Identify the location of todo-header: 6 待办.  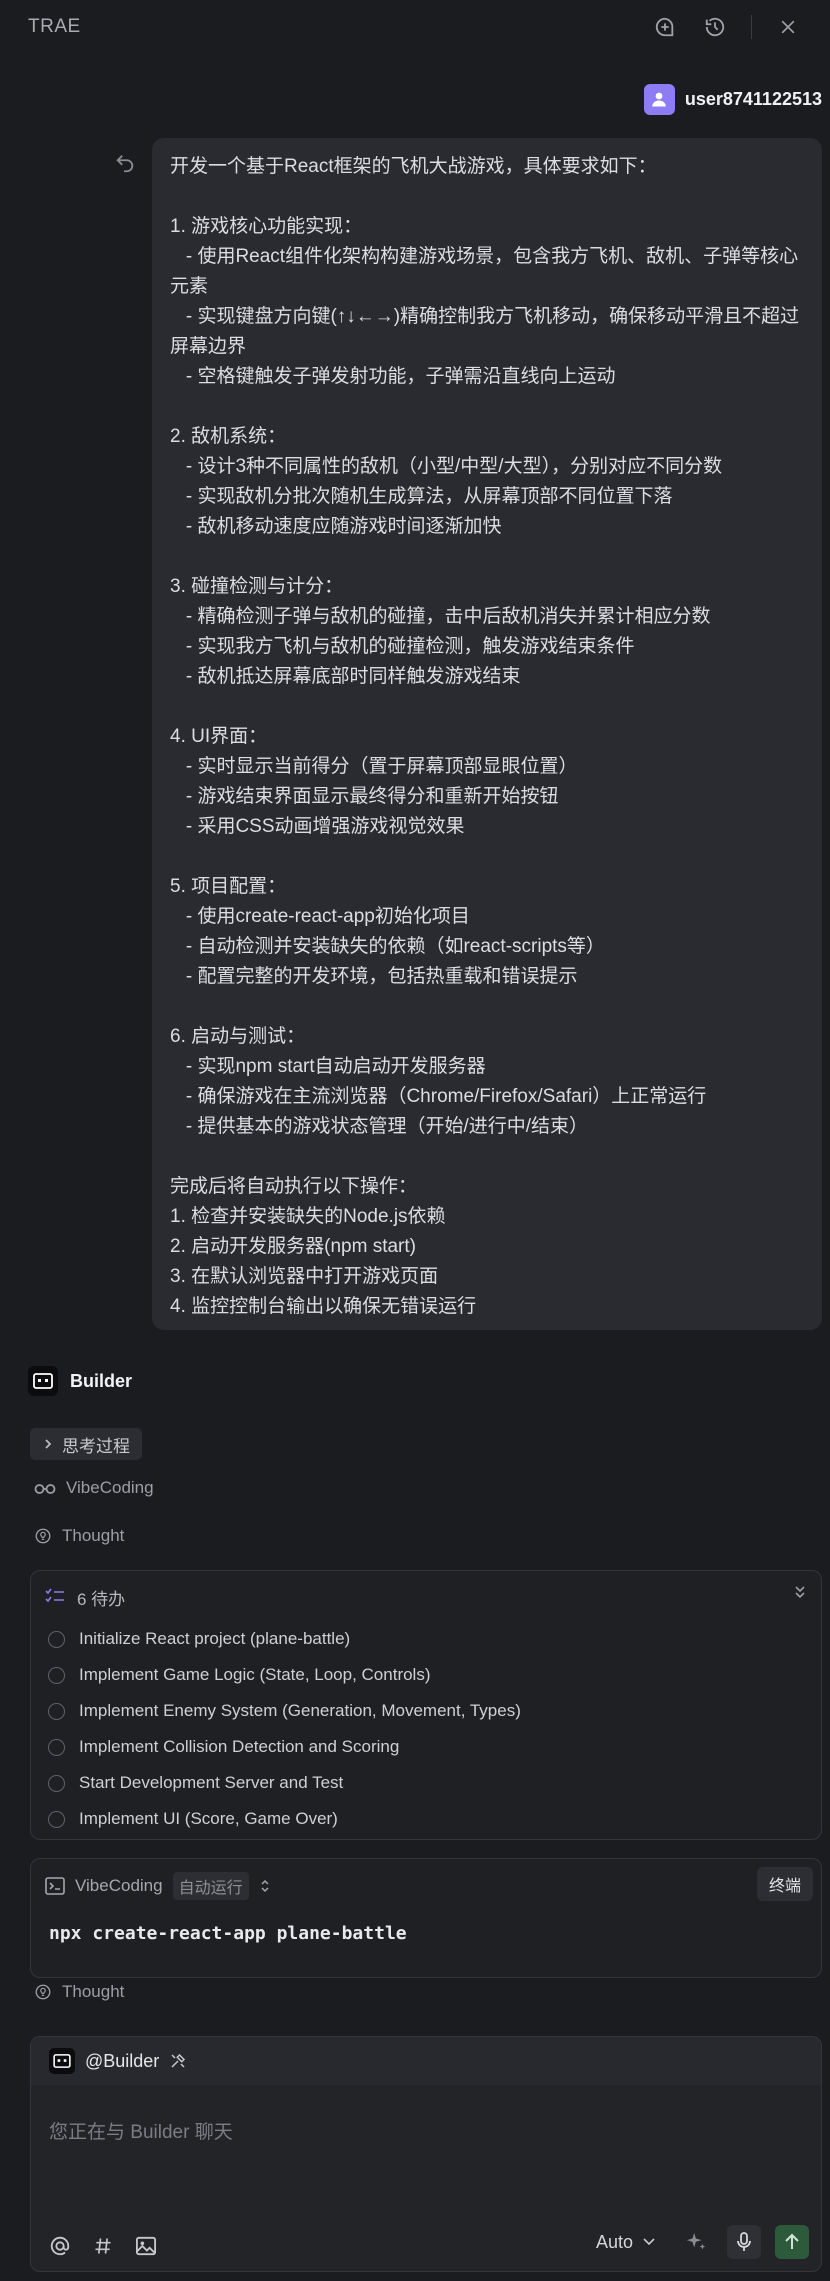
(85, 1597).